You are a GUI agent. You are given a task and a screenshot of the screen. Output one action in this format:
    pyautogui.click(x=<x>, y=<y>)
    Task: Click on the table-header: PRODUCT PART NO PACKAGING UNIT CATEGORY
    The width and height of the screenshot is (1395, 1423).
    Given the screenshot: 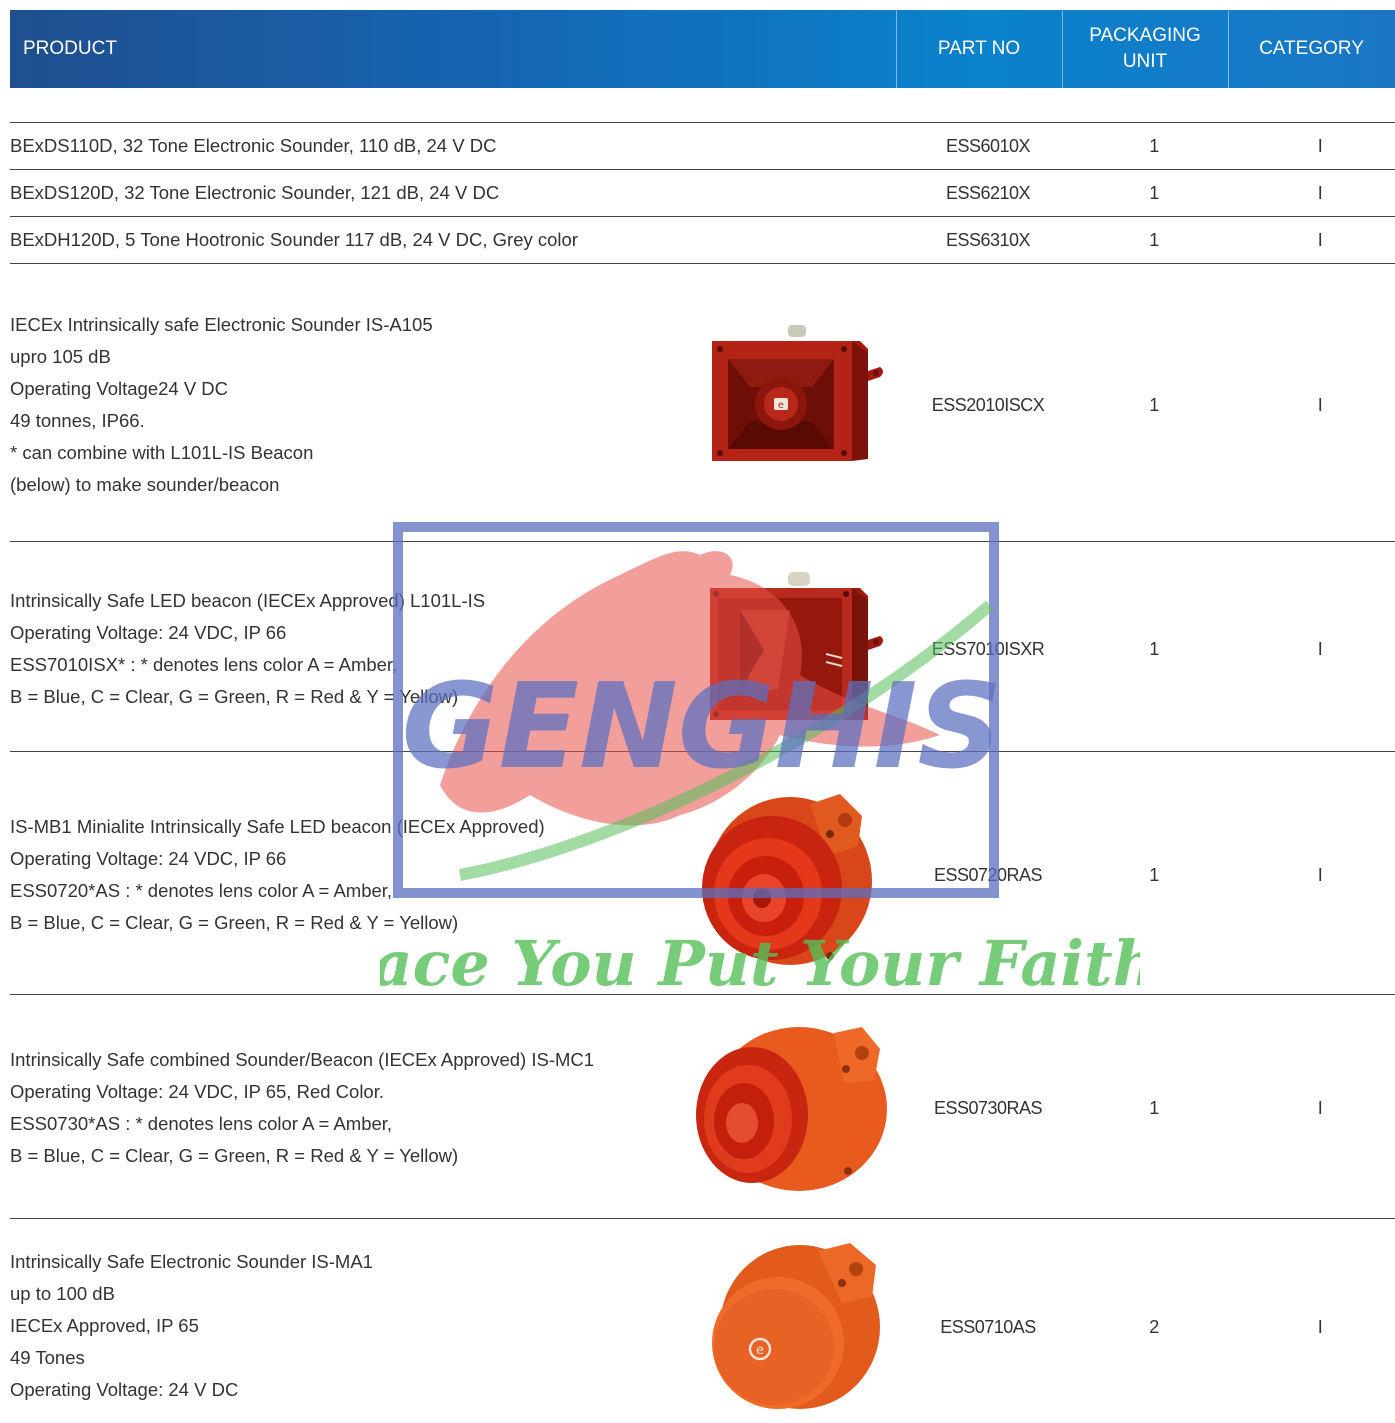 What is the action you would take?
    pyautogui.click(x=702, y=49)
    